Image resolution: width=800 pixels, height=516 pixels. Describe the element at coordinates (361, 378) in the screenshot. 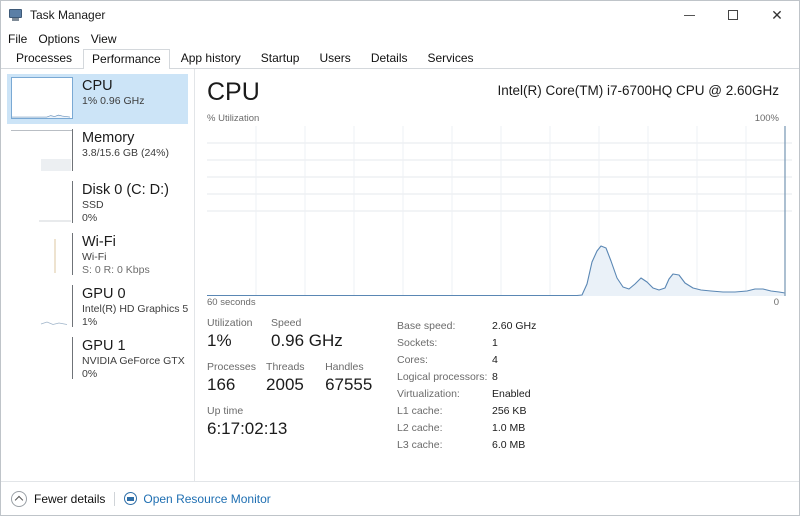

I see `stat-handles: Handles 67555` at that location.